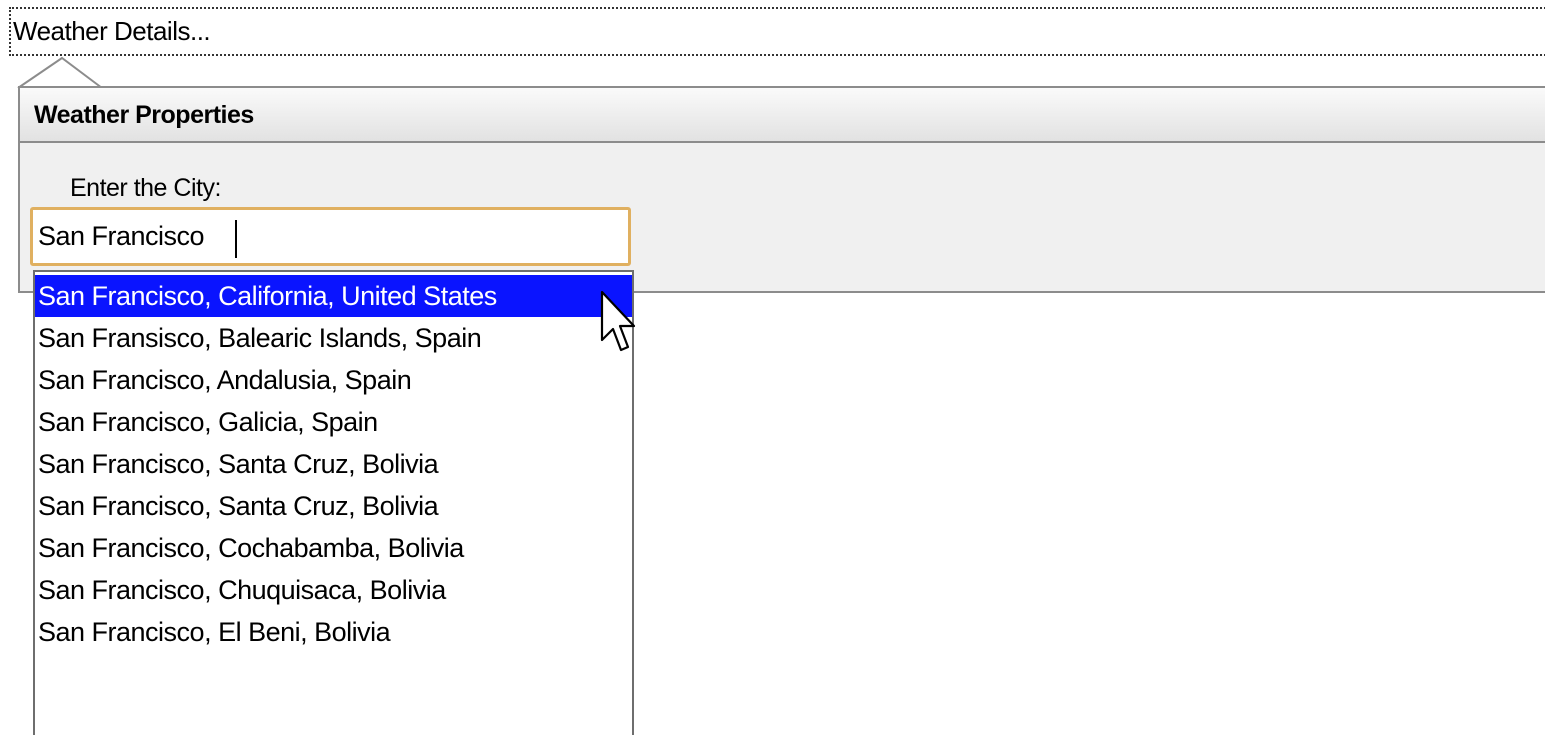  Describe the element at coordinates (145, 188) in the screenshot. I see `city-label: Enter the City:` at that location.